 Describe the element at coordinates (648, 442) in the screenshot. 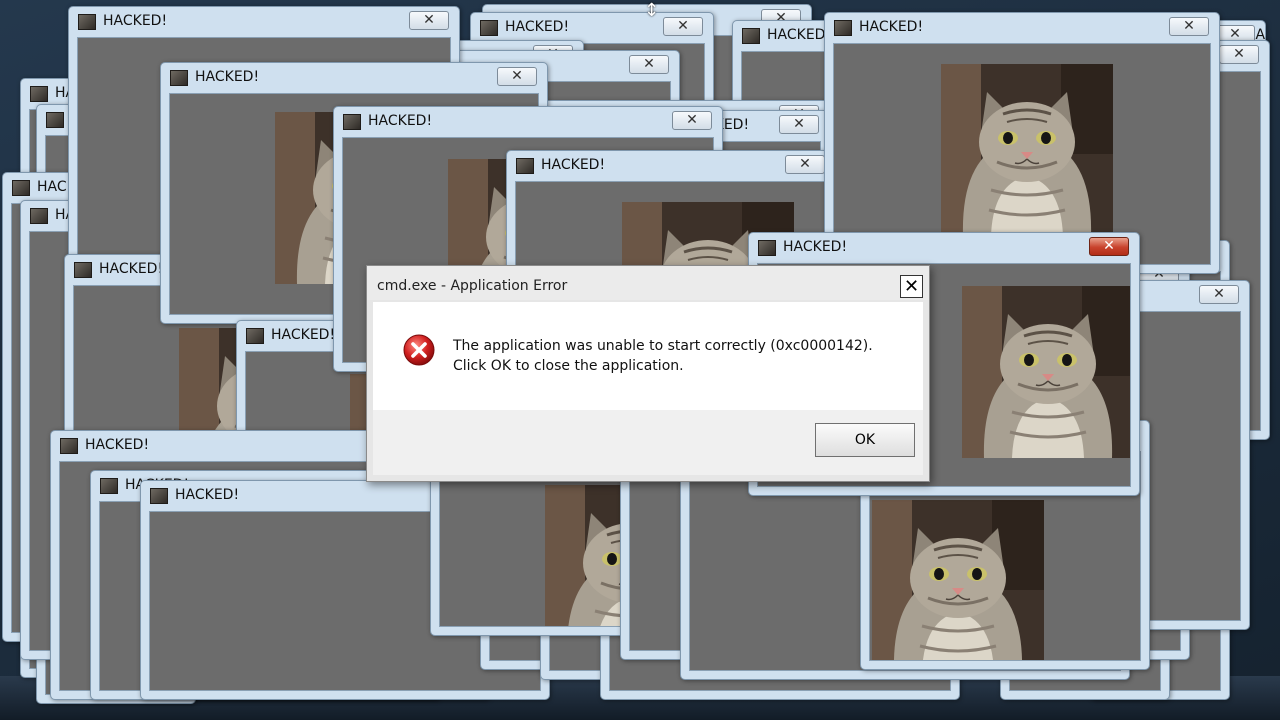

I see `dialog-footer: OK` at that location.